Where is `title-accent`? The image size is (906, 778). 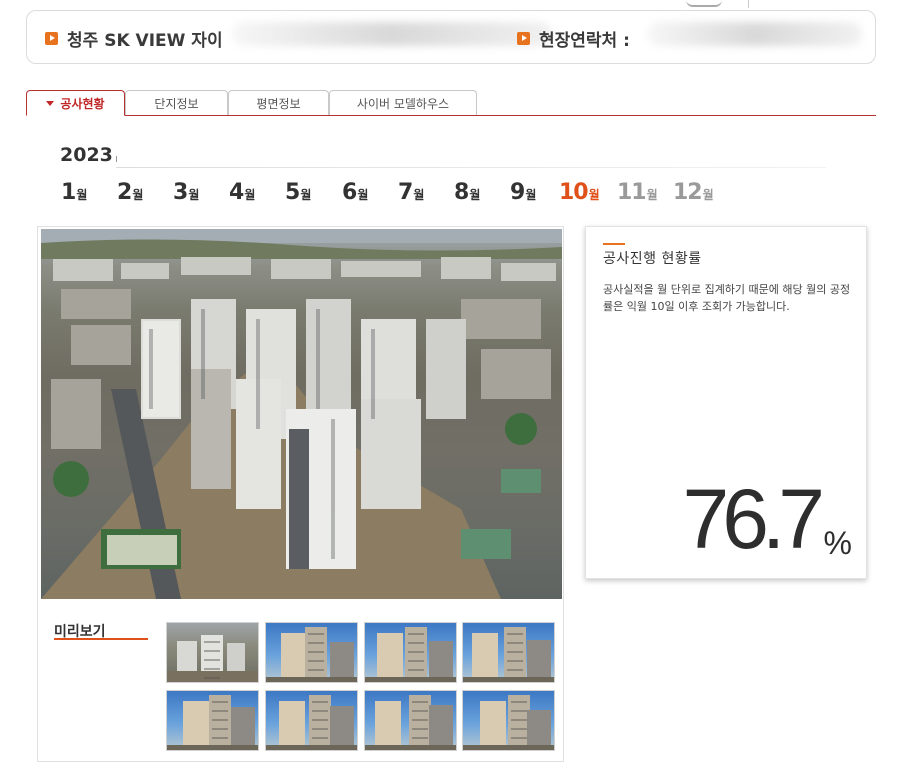
title-accent is located at coordinates (614, 244).